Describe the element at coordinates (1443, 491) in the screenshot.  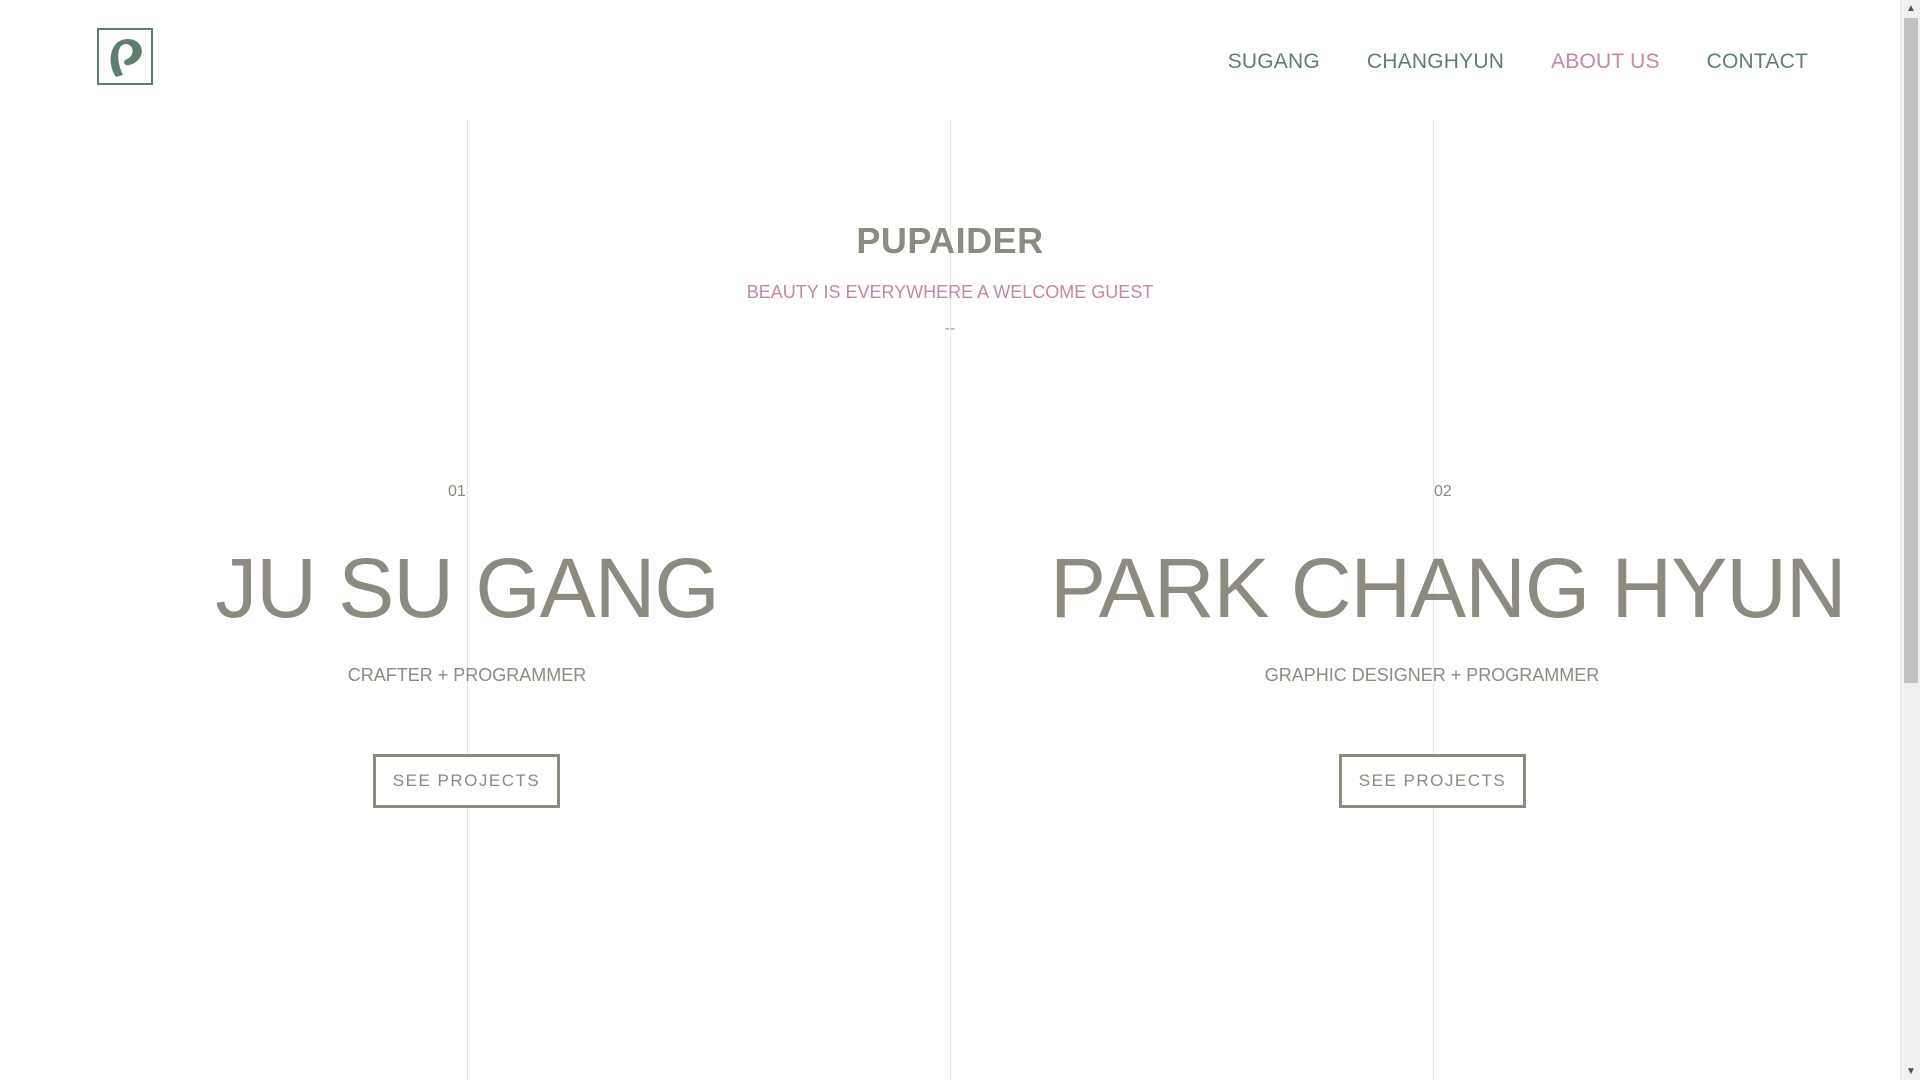
I see `profile-number: 02` at that location.